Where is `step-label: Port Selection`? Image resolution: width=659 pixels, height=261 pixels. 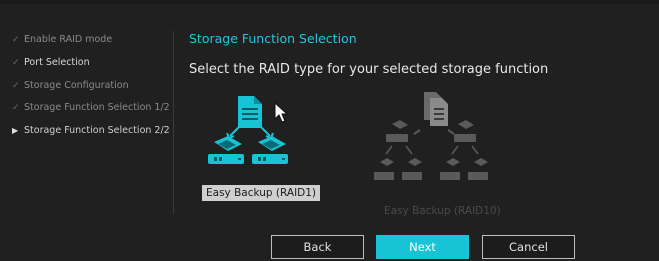 step-label: Port Selection is located at coordinates (57, 62).